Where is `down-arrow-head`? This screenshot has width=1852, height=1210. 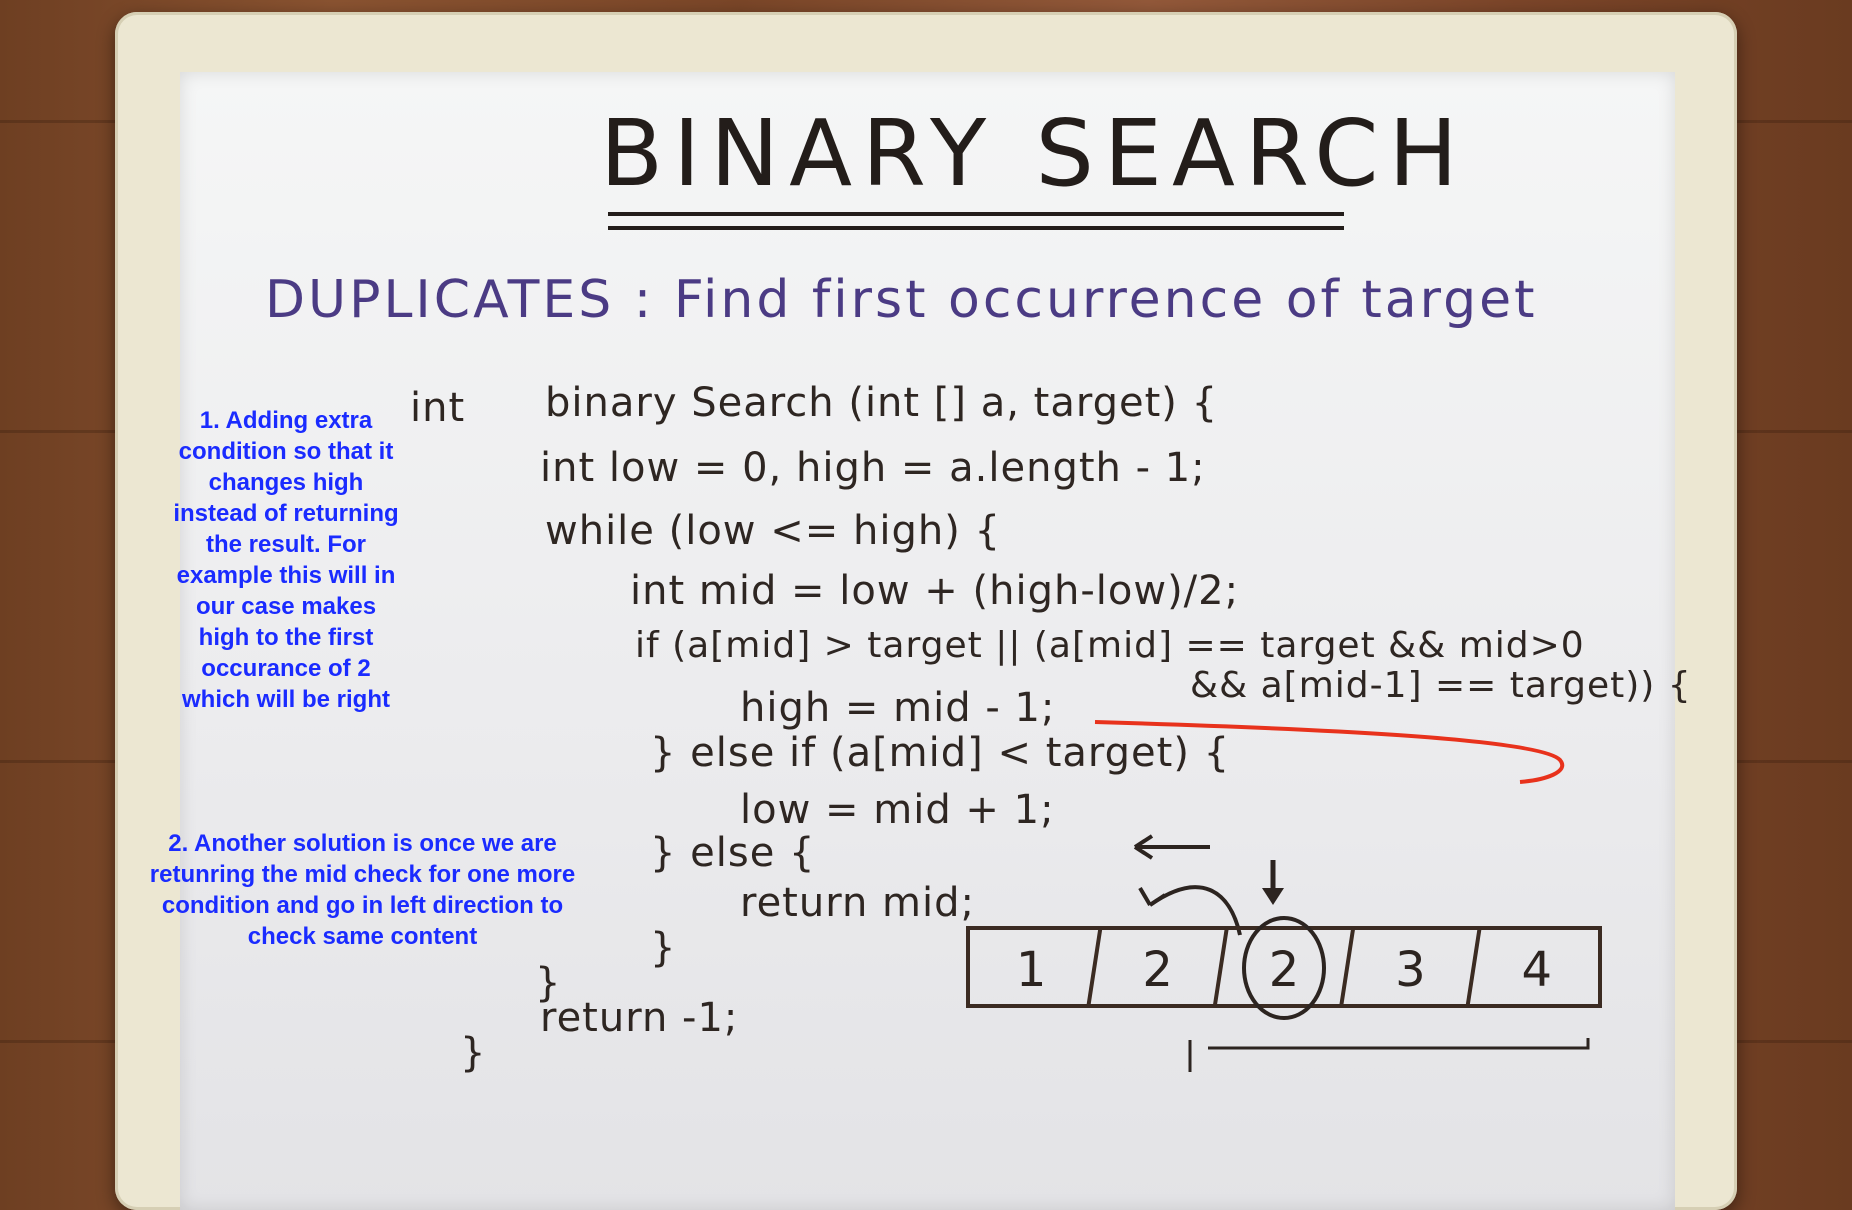 down-arrow-head is located at coordinates (1273, 896).